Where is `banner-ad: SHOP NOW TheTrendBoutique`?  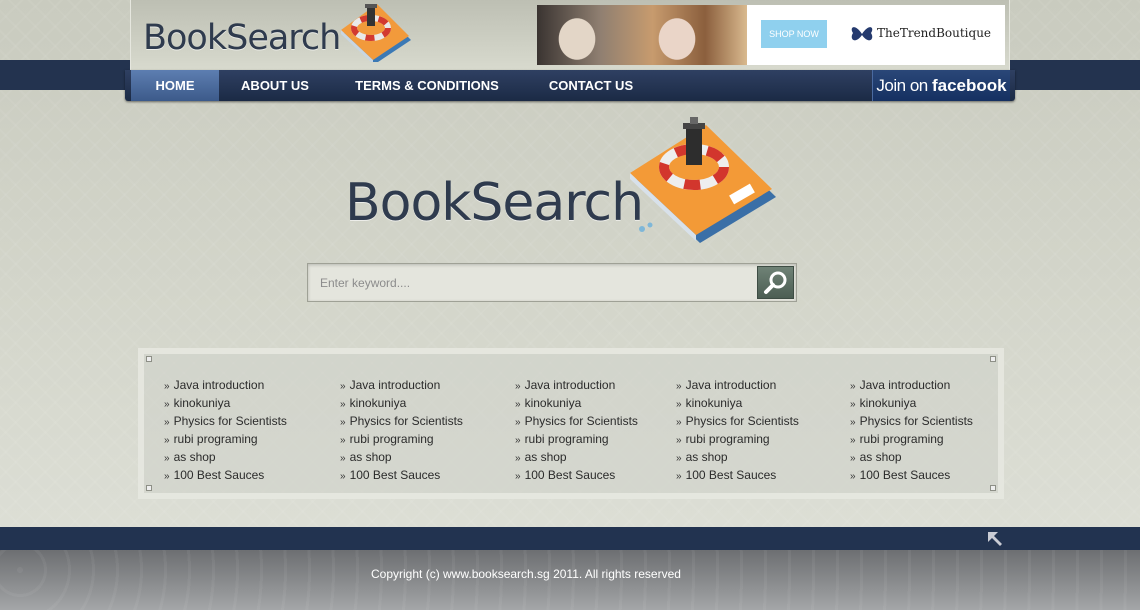
banner-ad: SHOP NOW TheTrendBoutique is located at coordinates (771, 35).